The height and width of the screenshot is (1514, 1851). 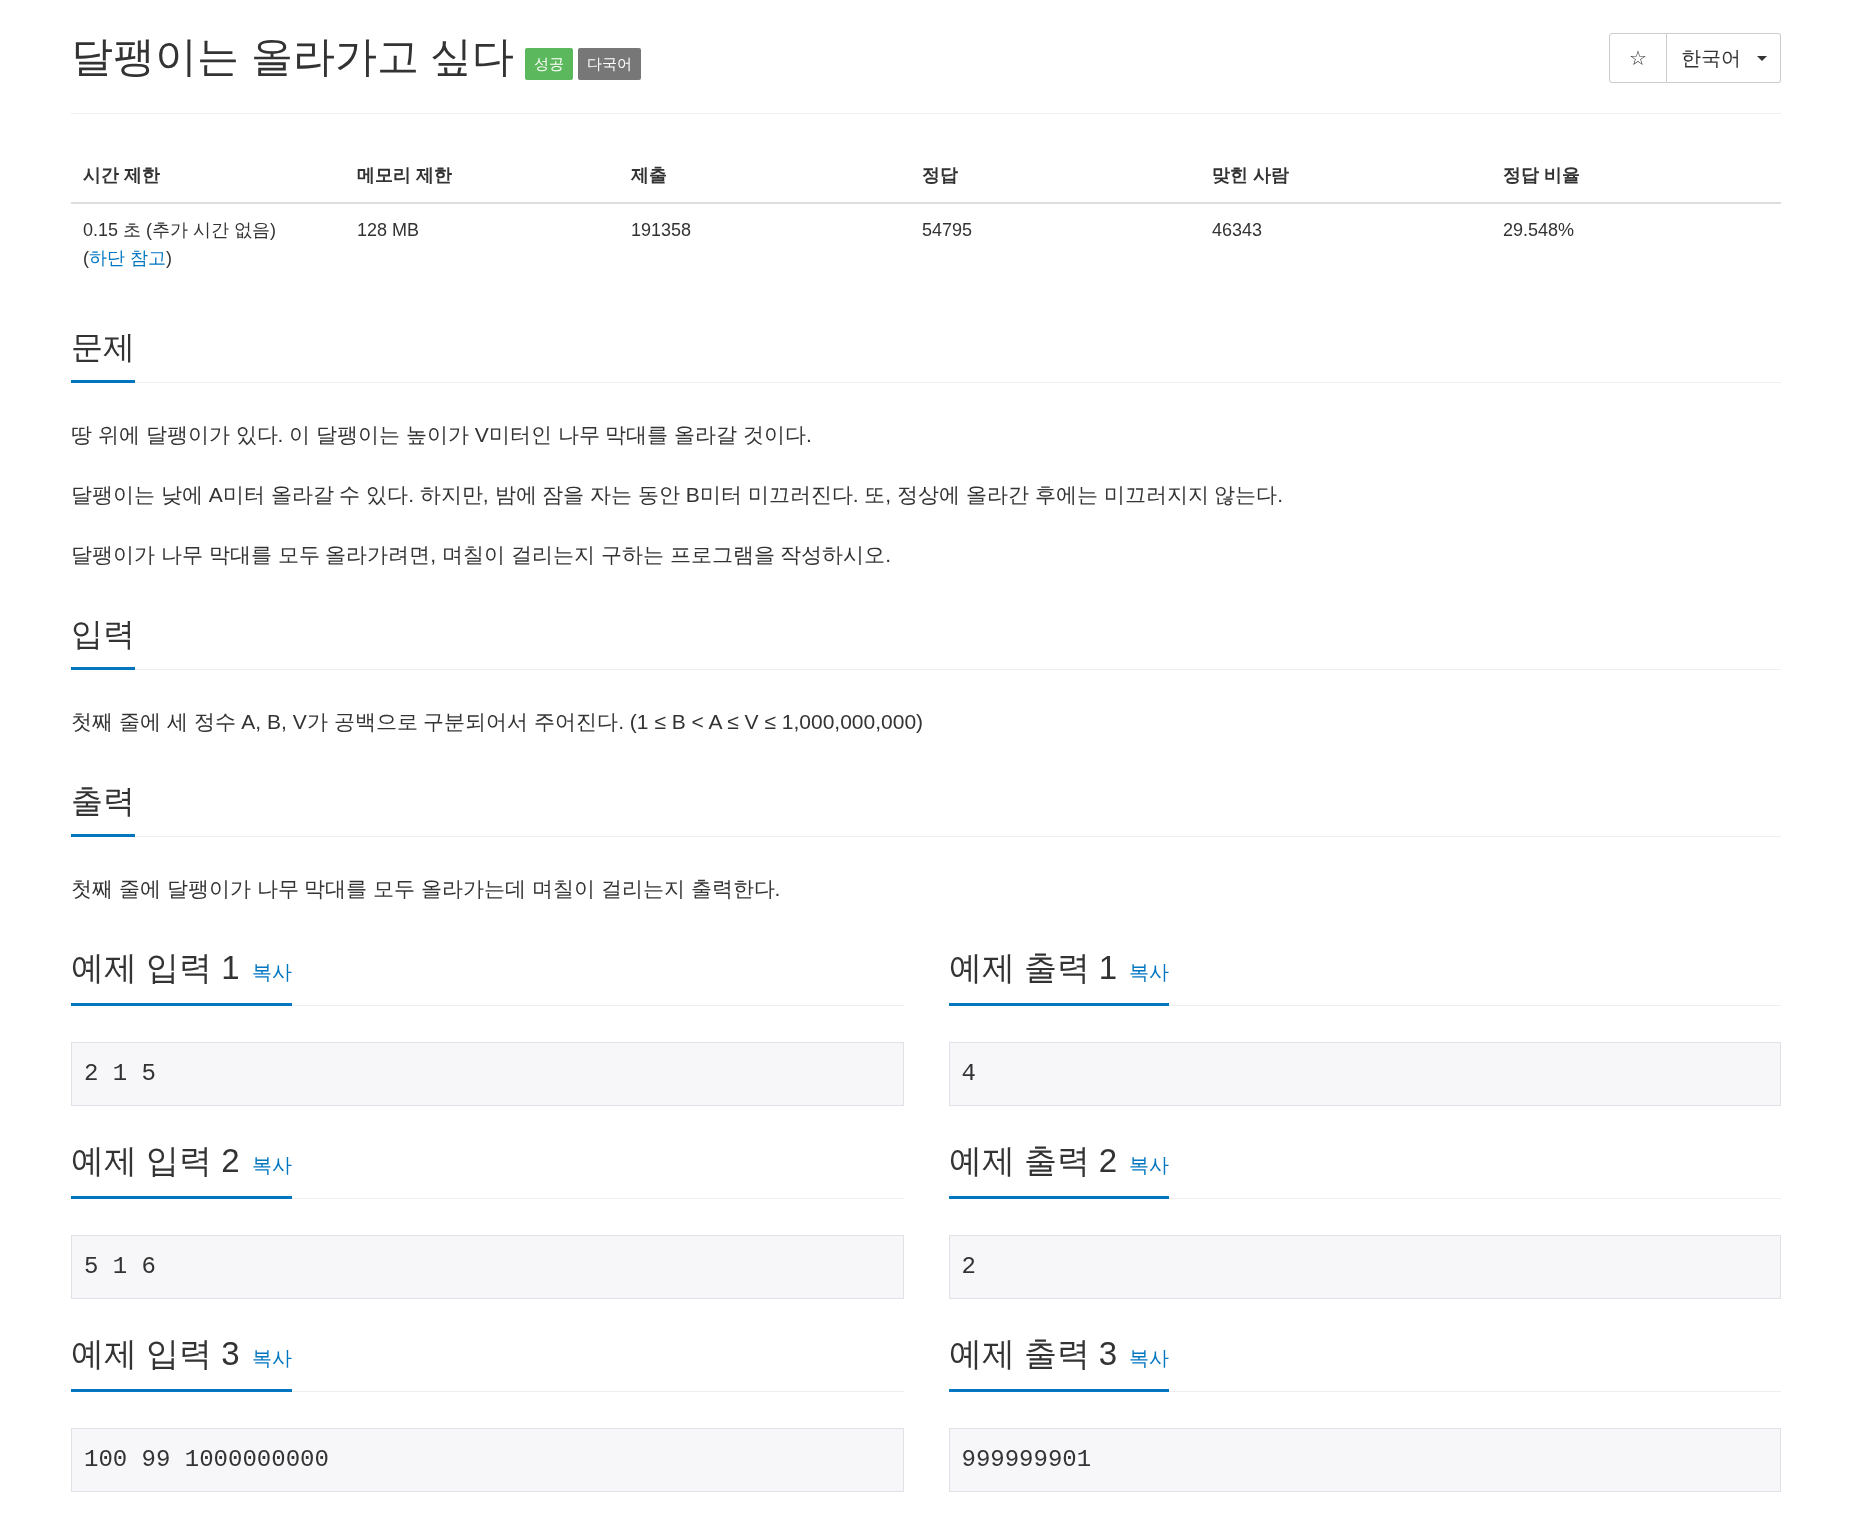 I want to click on column-header: 맞힌 사람, so click(x=1345, y=175).